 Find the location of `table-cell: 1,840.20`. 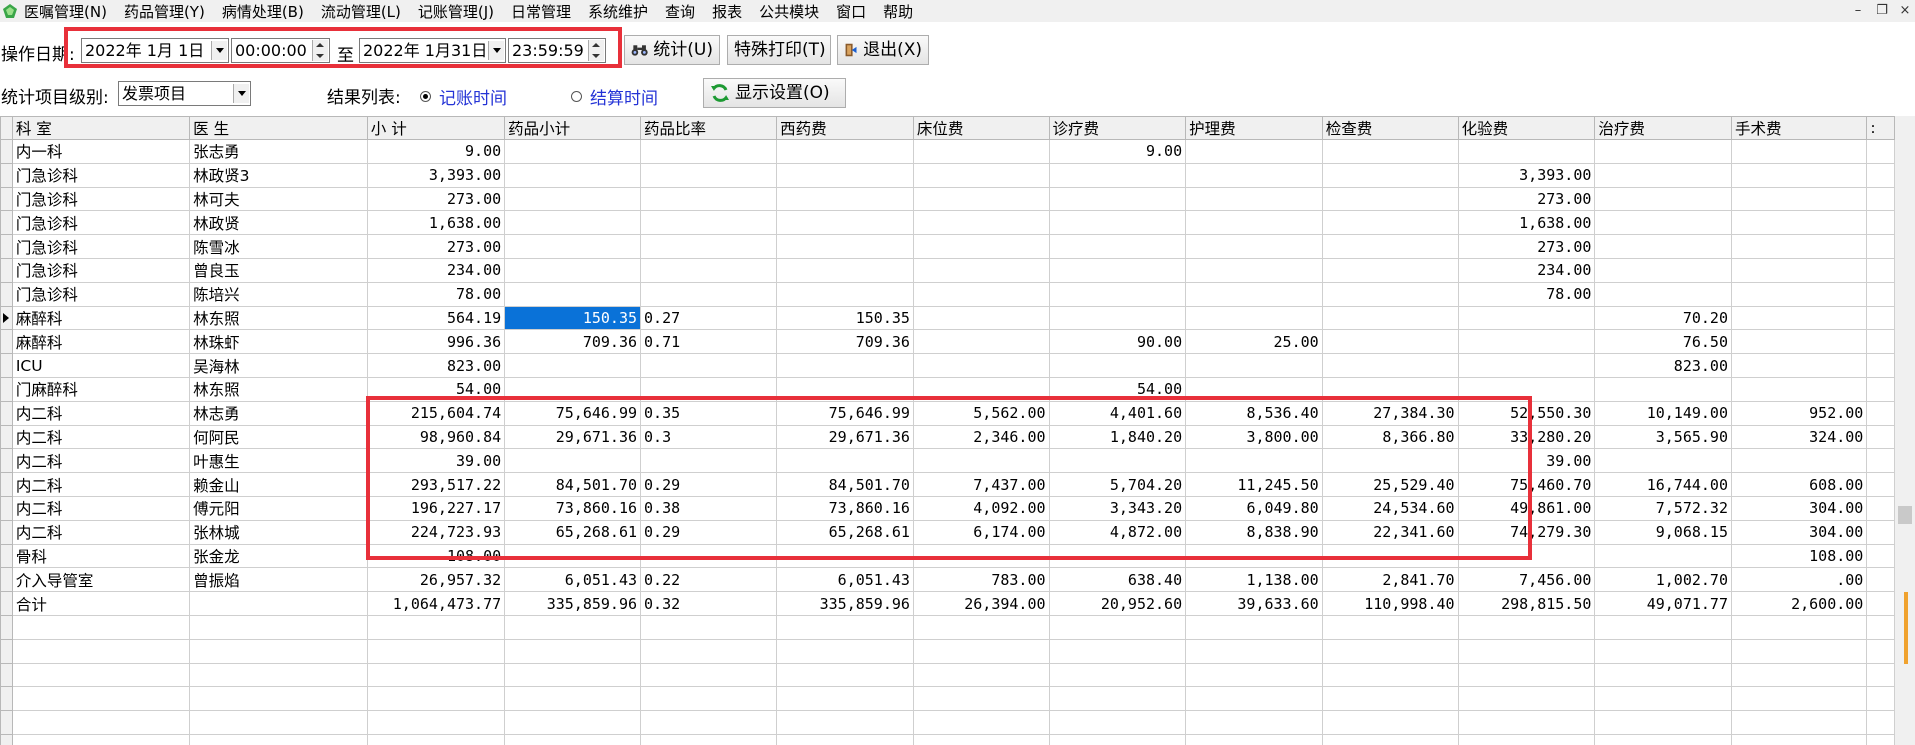

table-cell: 1,840.20 is located at coordinates (1117, 437).